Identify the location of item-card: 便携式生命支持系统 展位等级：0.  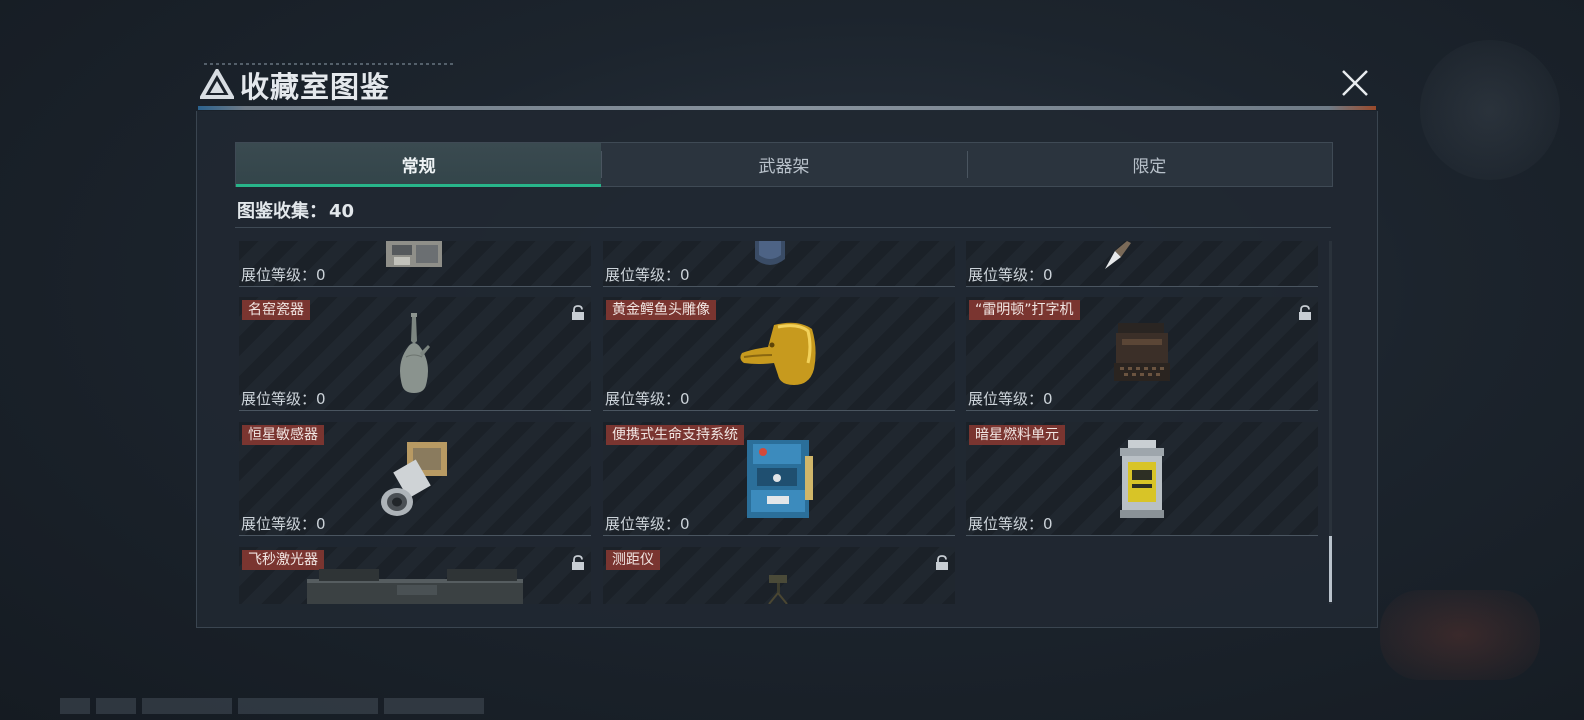
(779, 479).